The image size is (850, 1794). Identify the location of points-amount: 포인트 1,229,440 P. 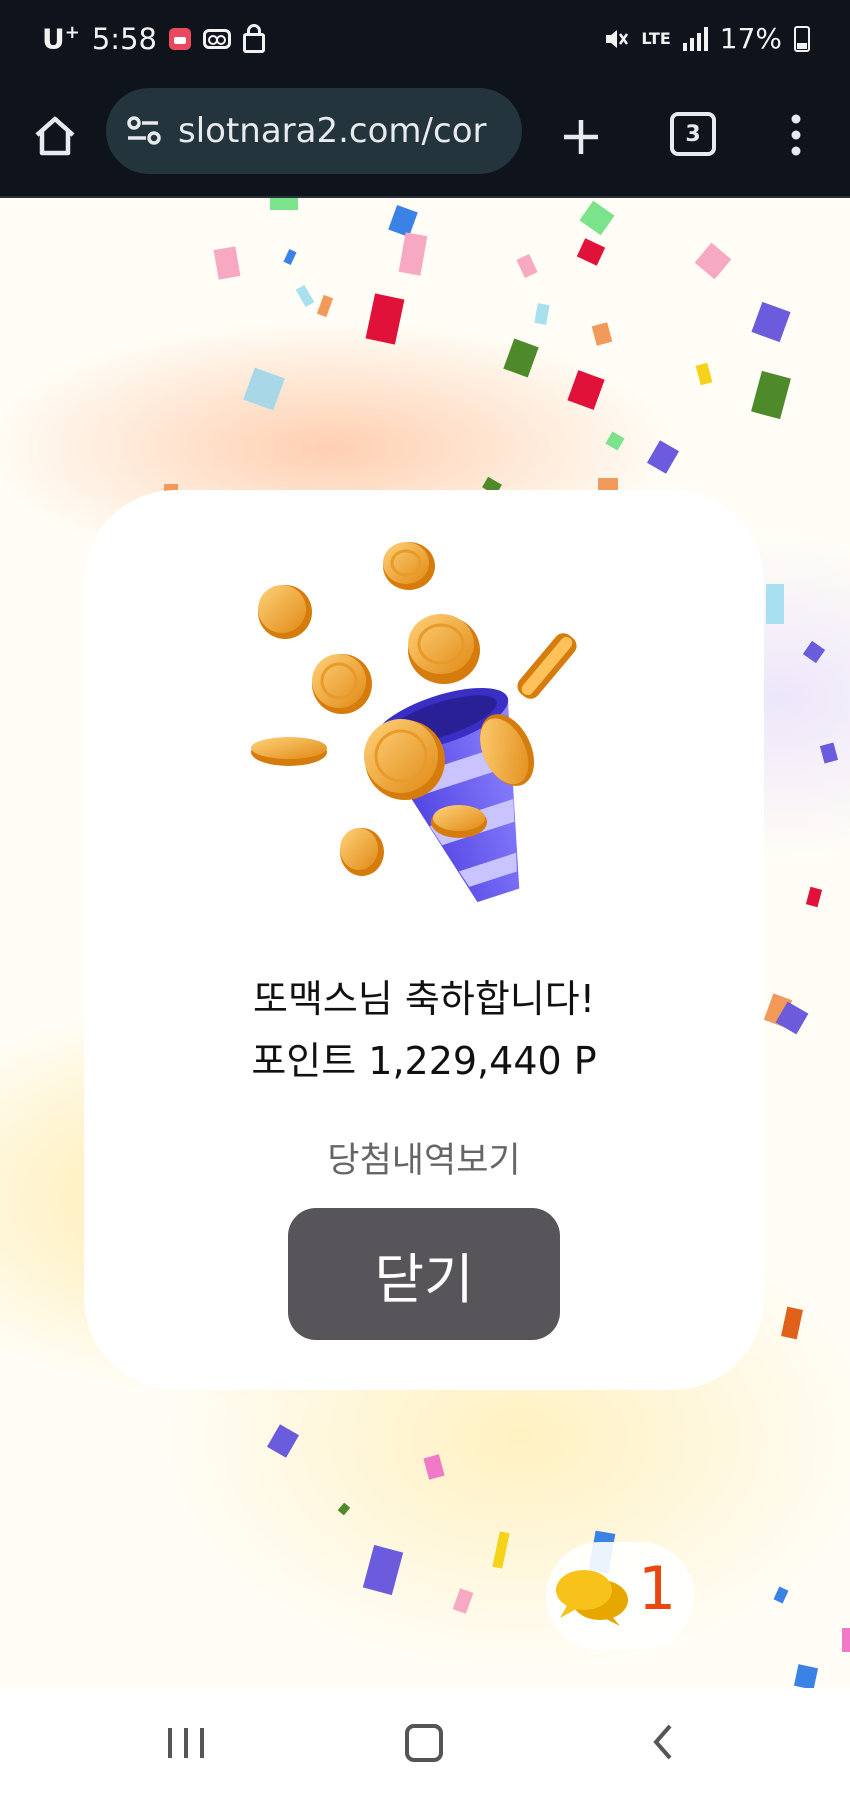
(424, 1061).